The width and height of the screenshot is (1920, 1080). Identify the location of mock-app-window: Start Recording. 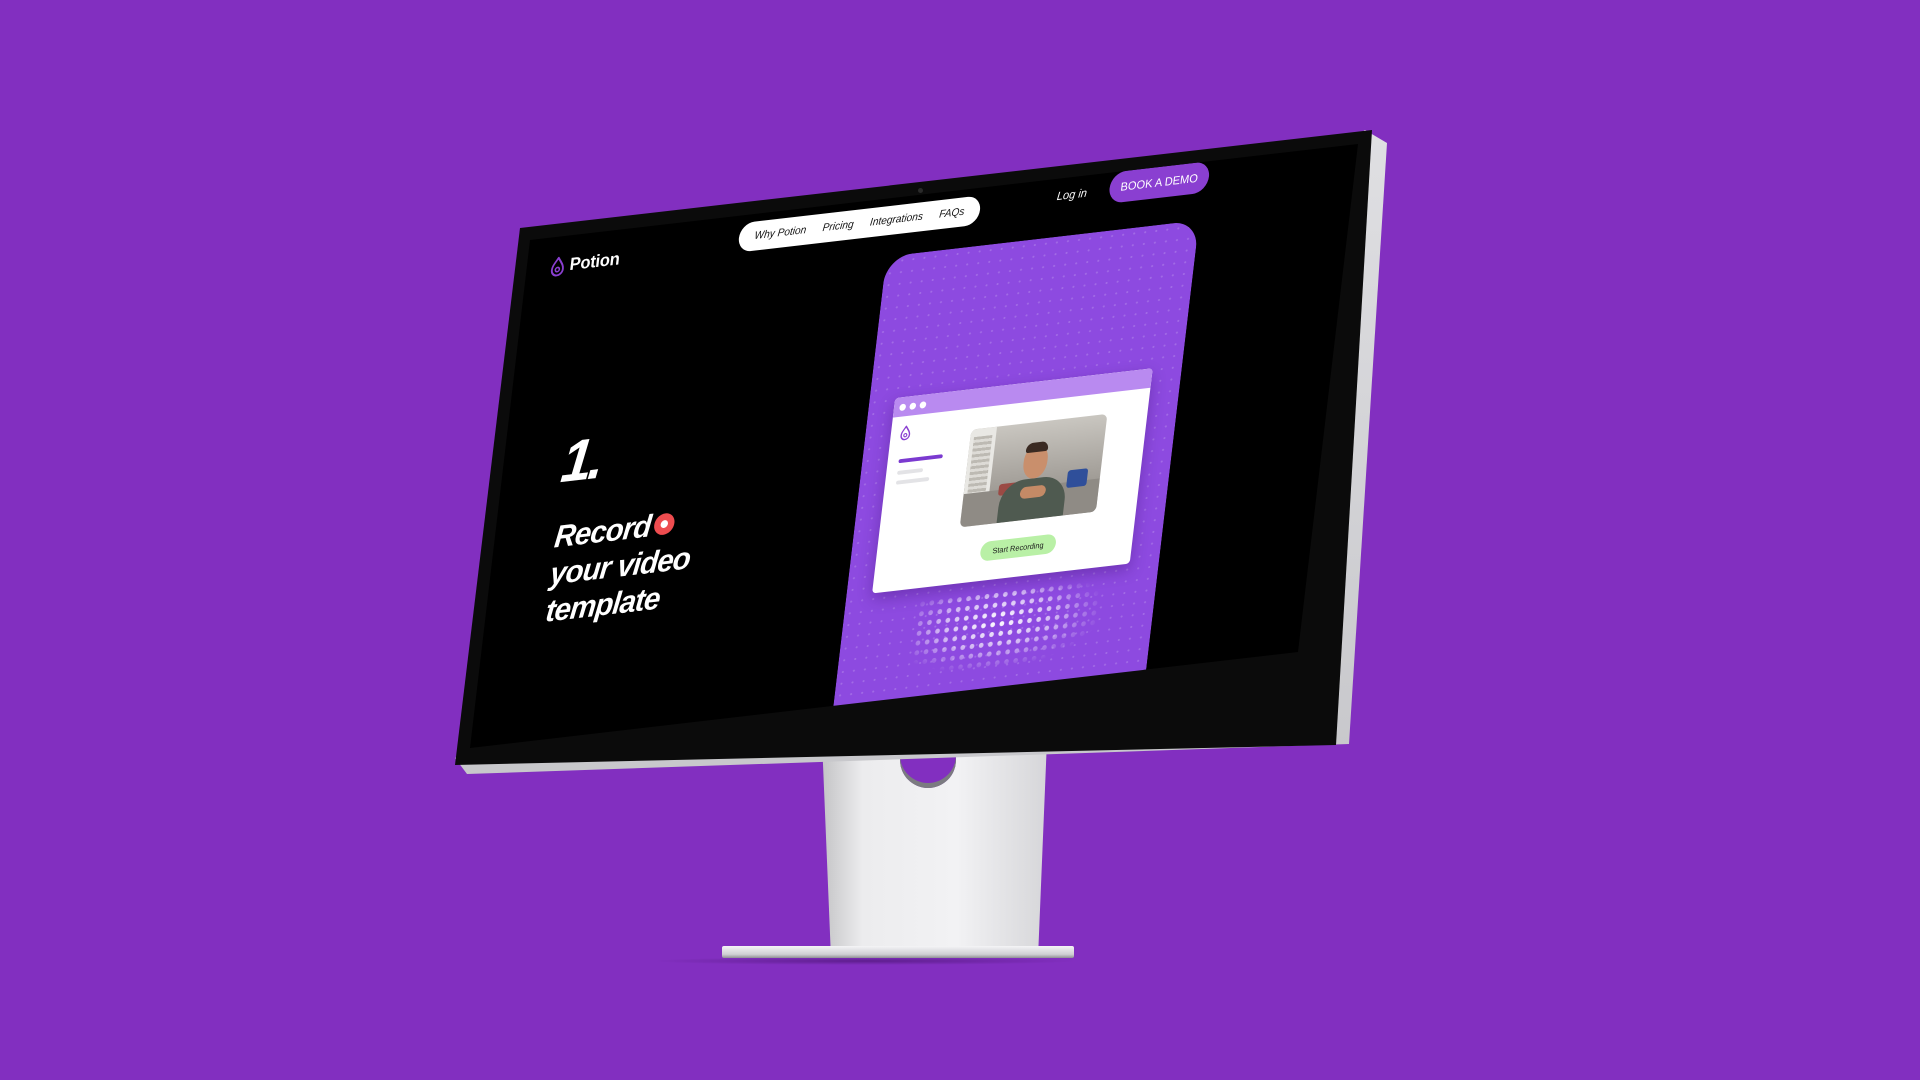
(1012, 481).